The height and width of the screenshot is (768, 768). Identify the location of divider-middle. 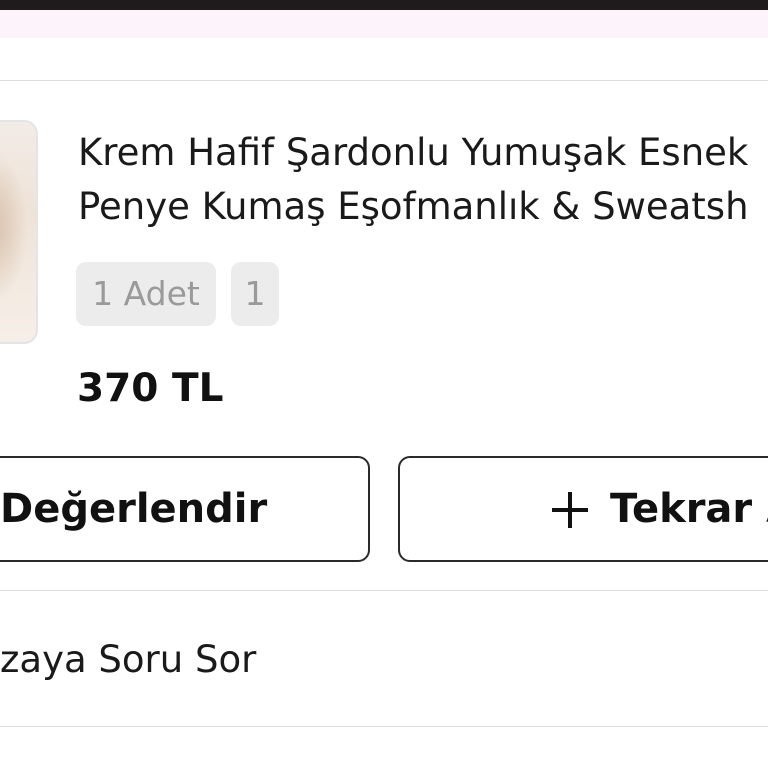
(384, 590).